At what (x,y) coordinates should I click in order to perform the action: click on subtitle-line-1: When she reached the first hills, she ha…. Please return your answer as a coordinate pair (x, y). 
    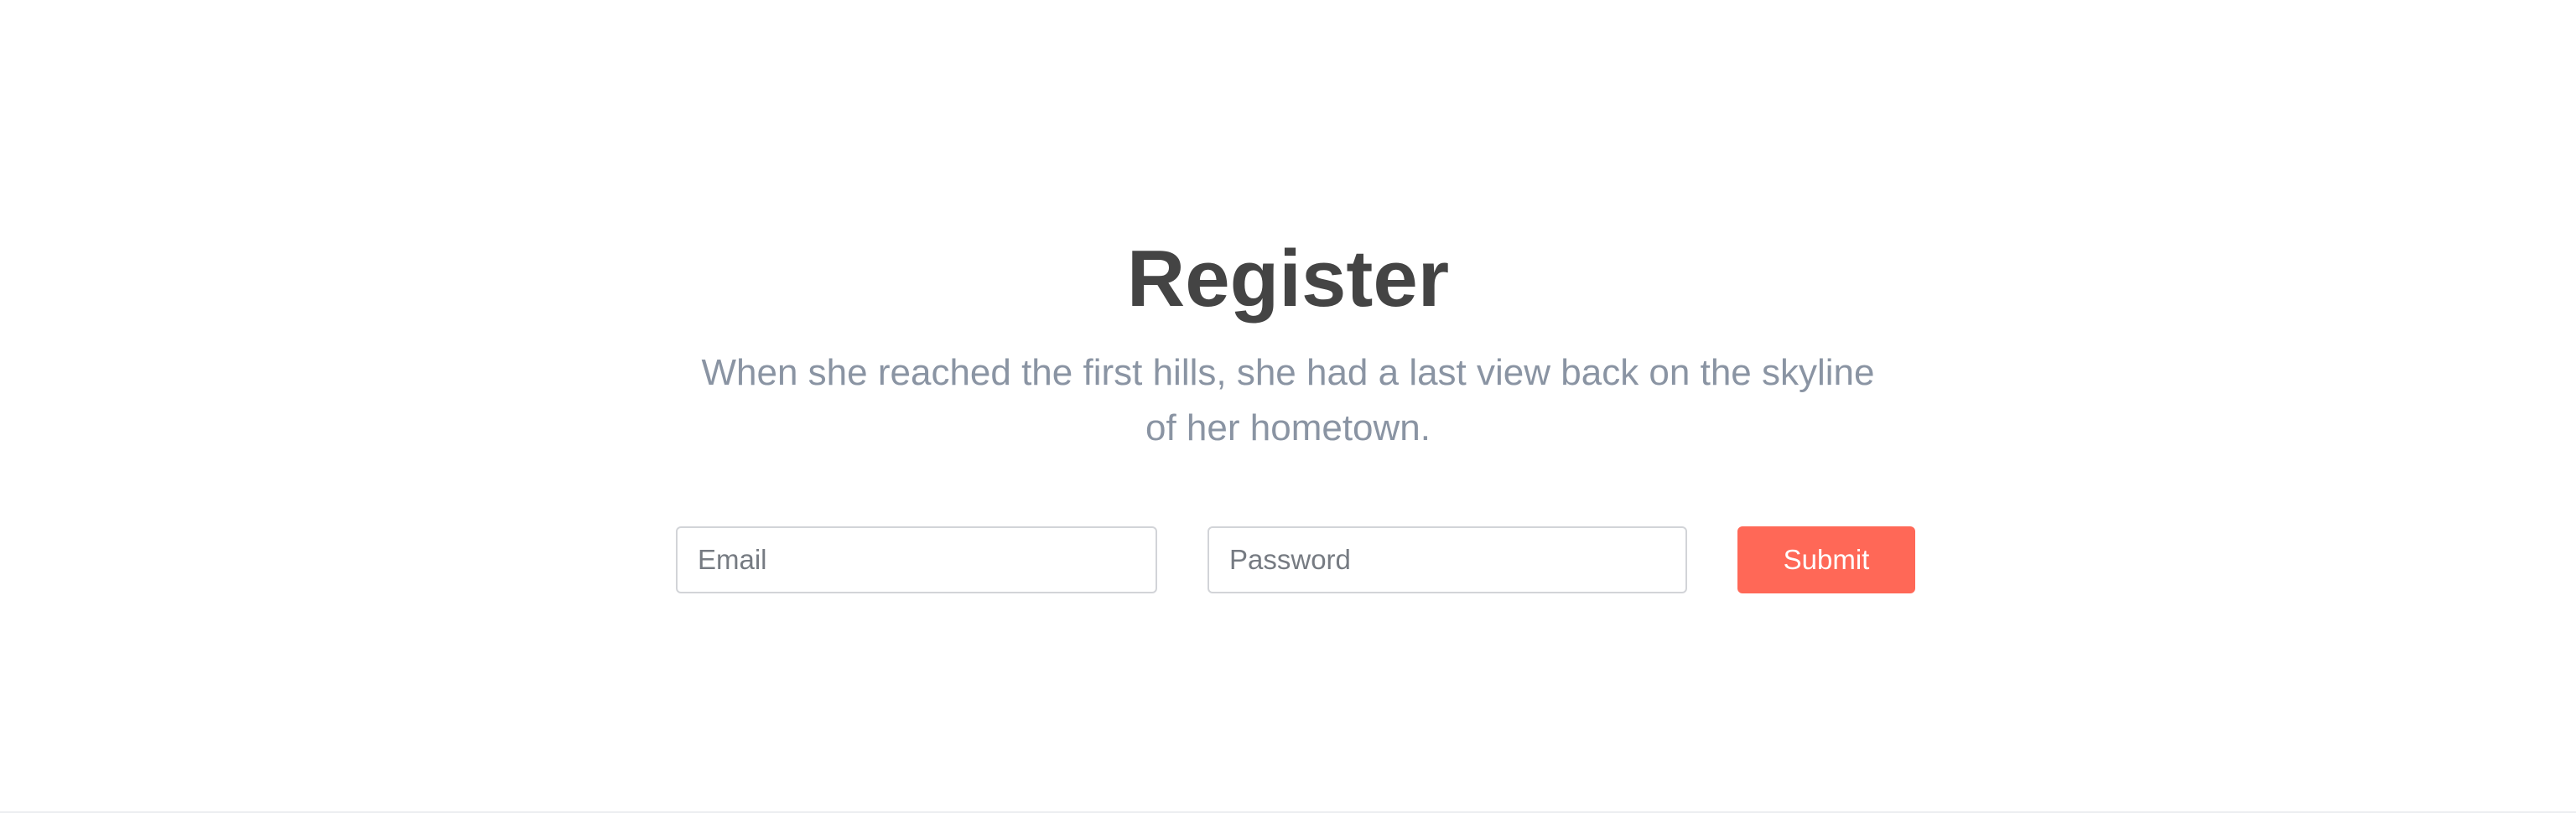
    Looking at the image, I should click on (1288, 373).